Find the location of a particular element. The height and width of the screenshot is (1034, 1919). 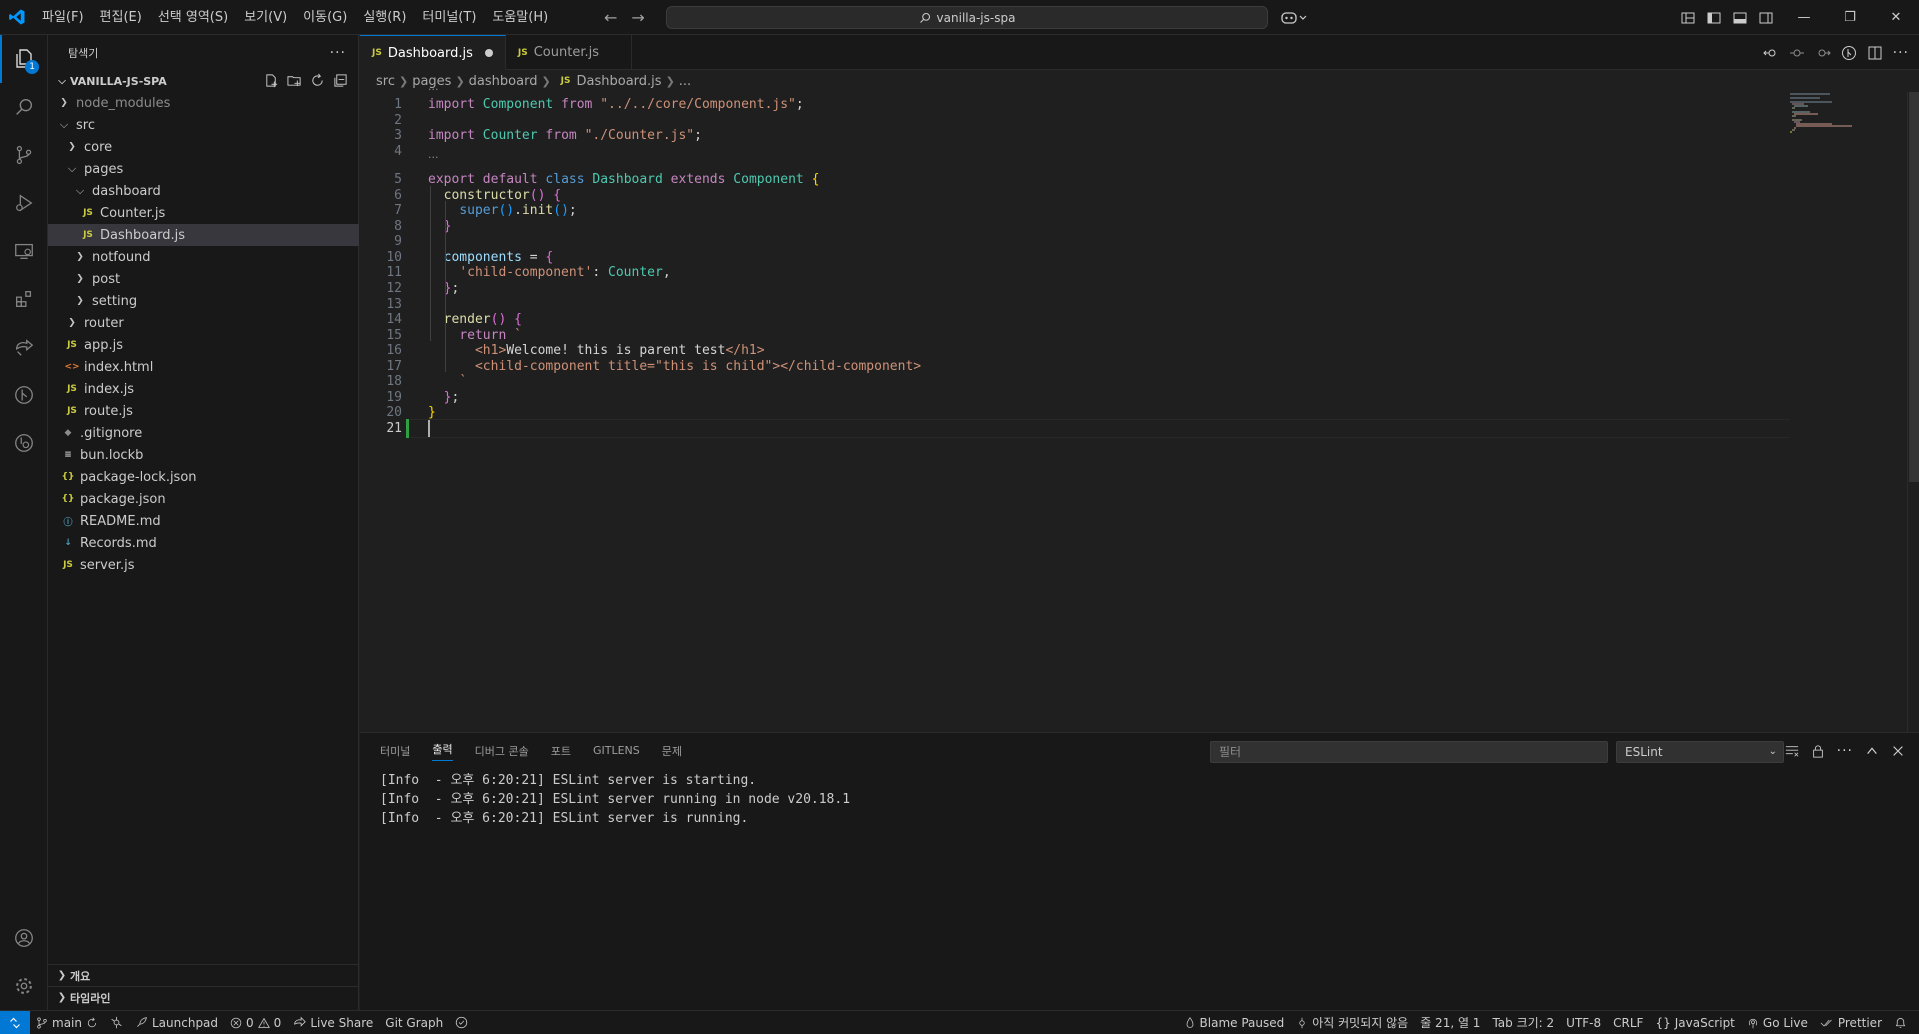

tree-file: JS server.js is located at coordinates (203, 565).